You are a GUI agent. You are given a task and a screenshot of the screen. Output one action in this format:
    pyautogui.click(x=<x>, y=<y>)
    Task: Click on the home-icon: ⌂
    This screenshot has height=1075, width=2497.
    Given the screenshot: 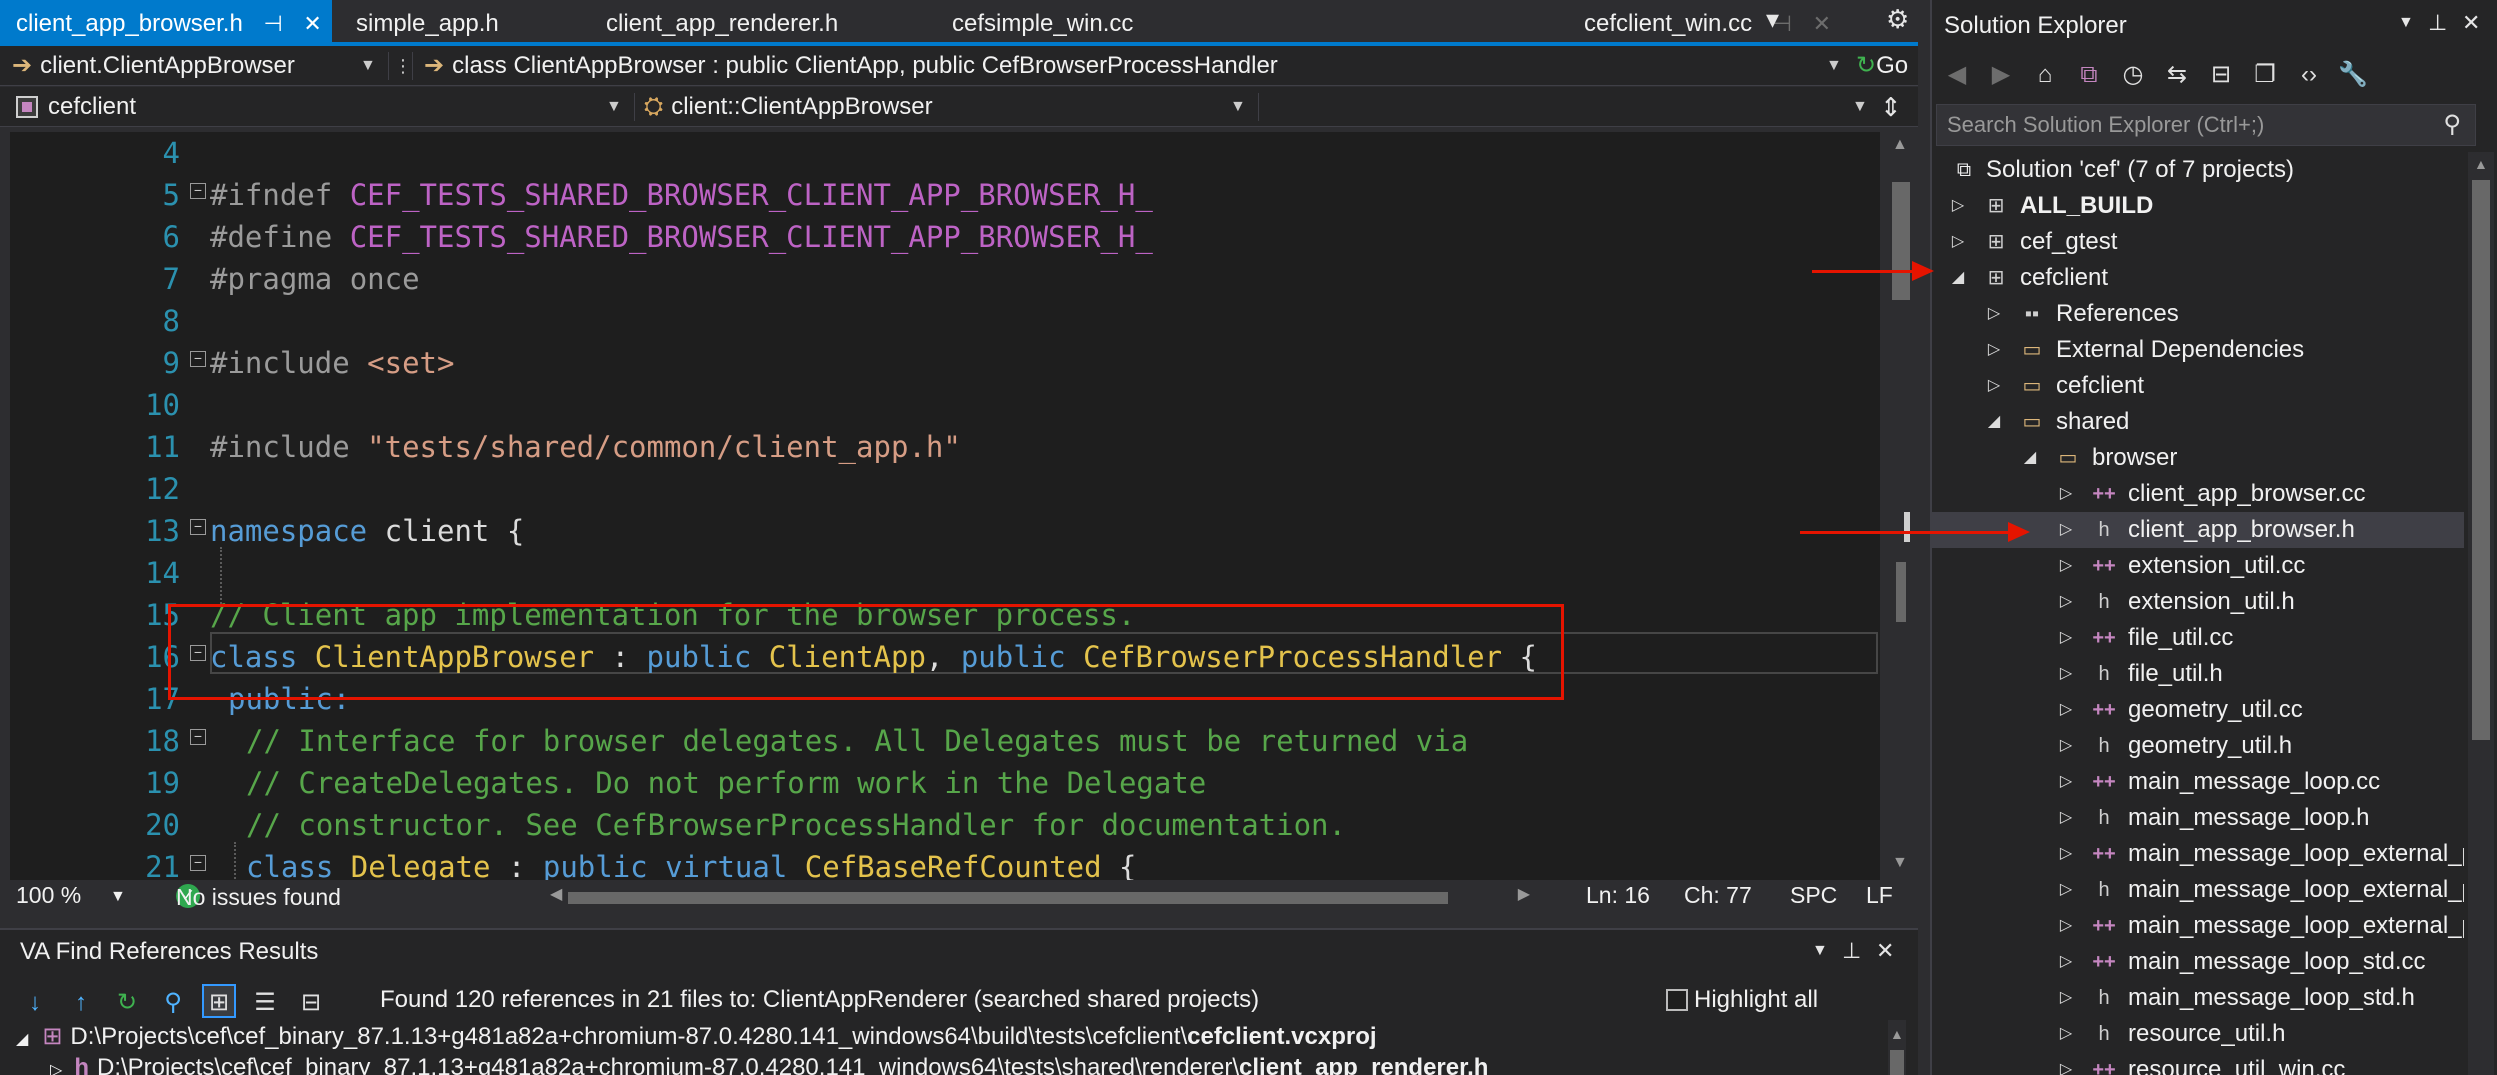 What is the action you would take?
    pyautogui.click(x=2045, y=75)
    